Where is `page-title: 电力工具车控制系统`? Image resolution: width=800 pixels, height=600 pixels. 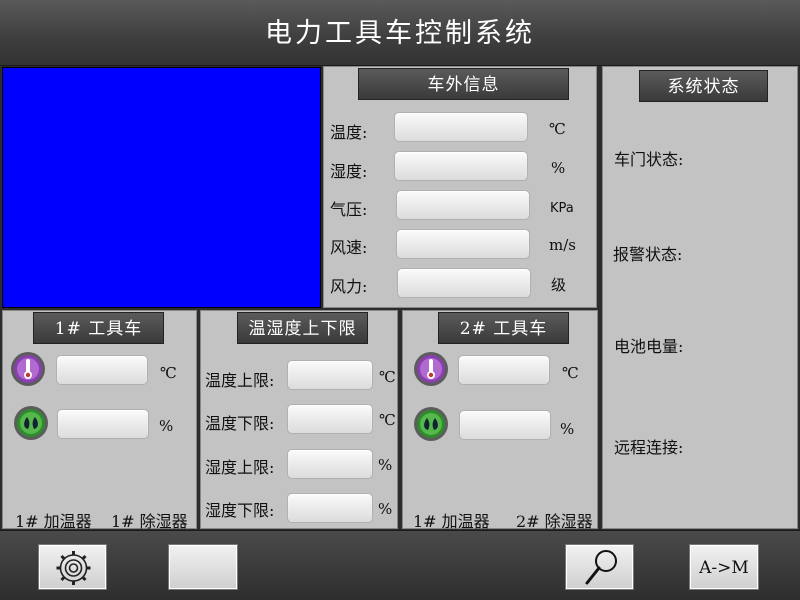 page-title: 电力工具车控制系统 is located at coordinates (400, 33).